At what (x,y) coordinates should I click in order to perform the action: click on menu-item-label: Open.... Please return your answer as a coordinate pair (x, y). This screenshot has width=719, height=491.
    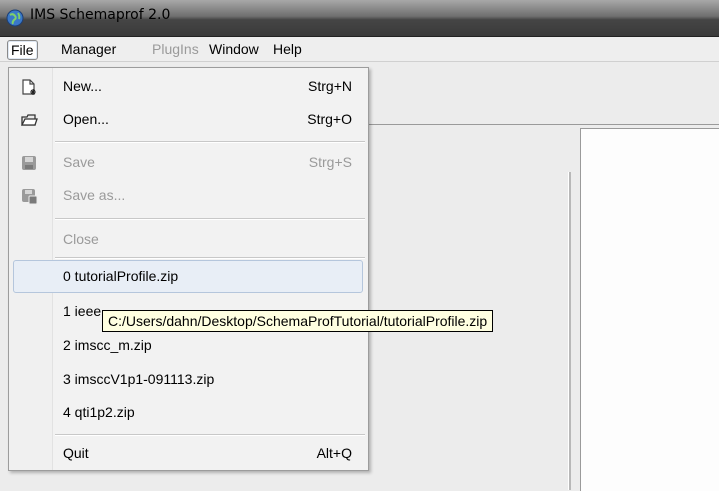
    Looking at the image, I should click on (86, 119).